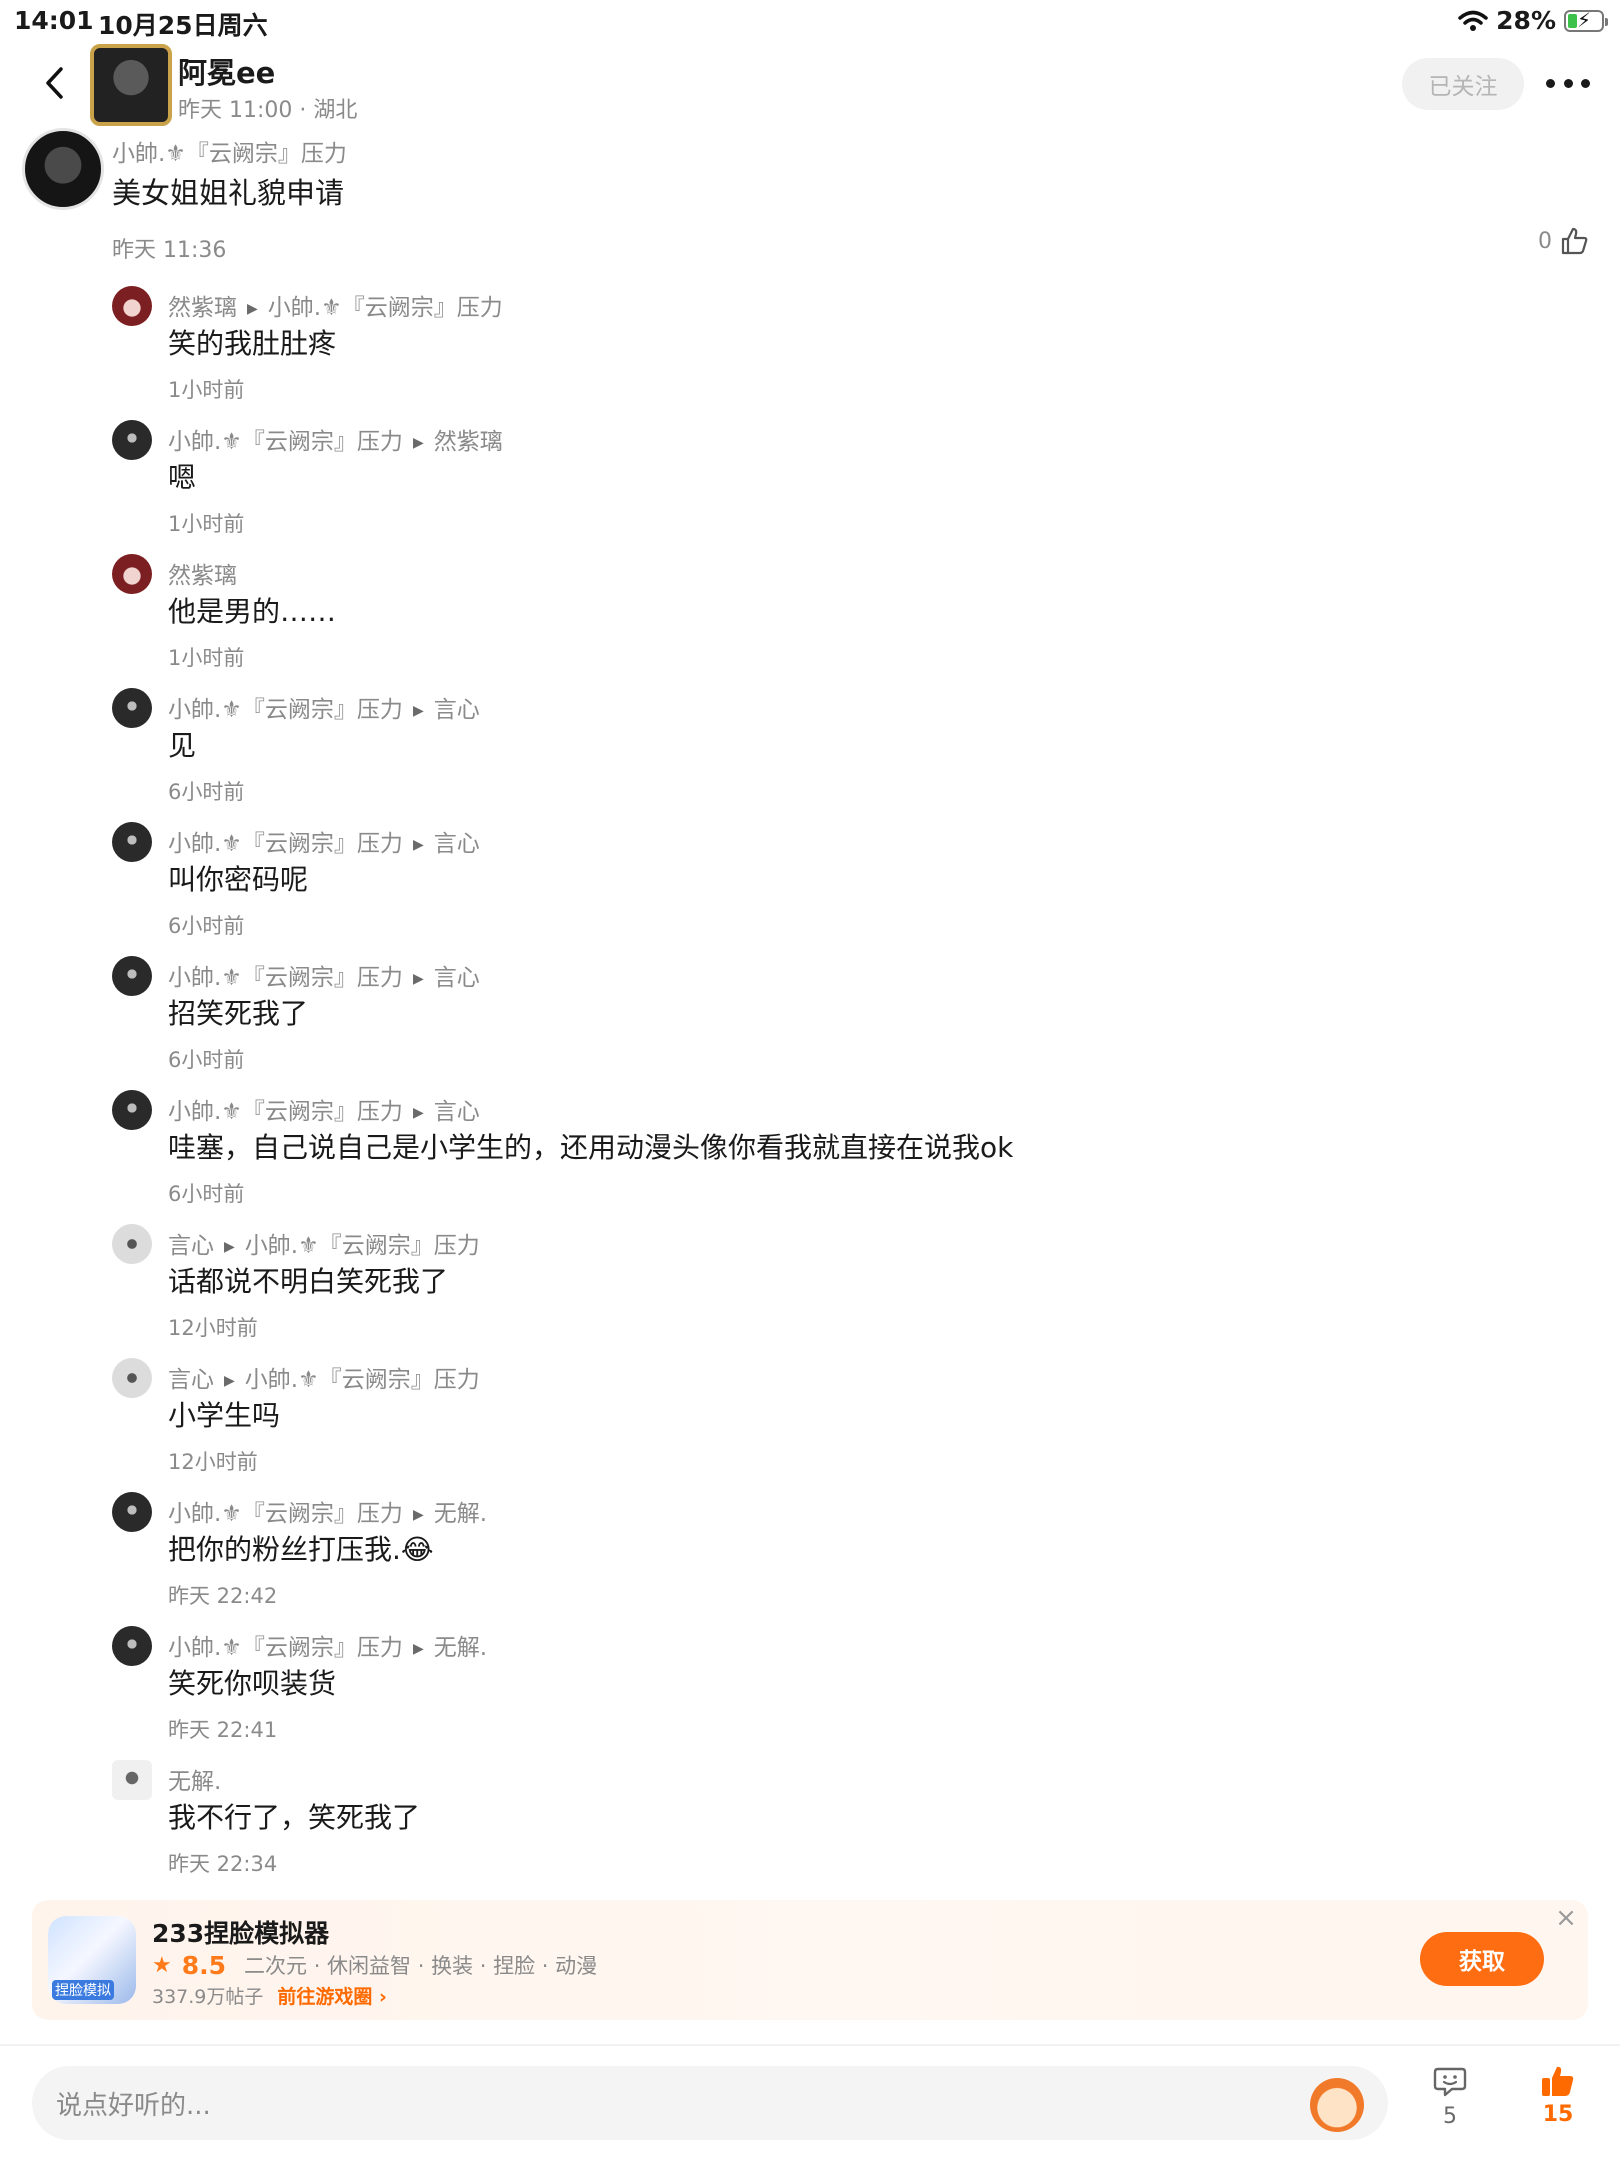 This screenshot has width=1620, height=2160. Describe the element at coordinates (810, 755) in the screenshot. I see `reply-item: 小帥.⚜『云阙宗』压力 ▶ 言心见 6小时前` at that location.